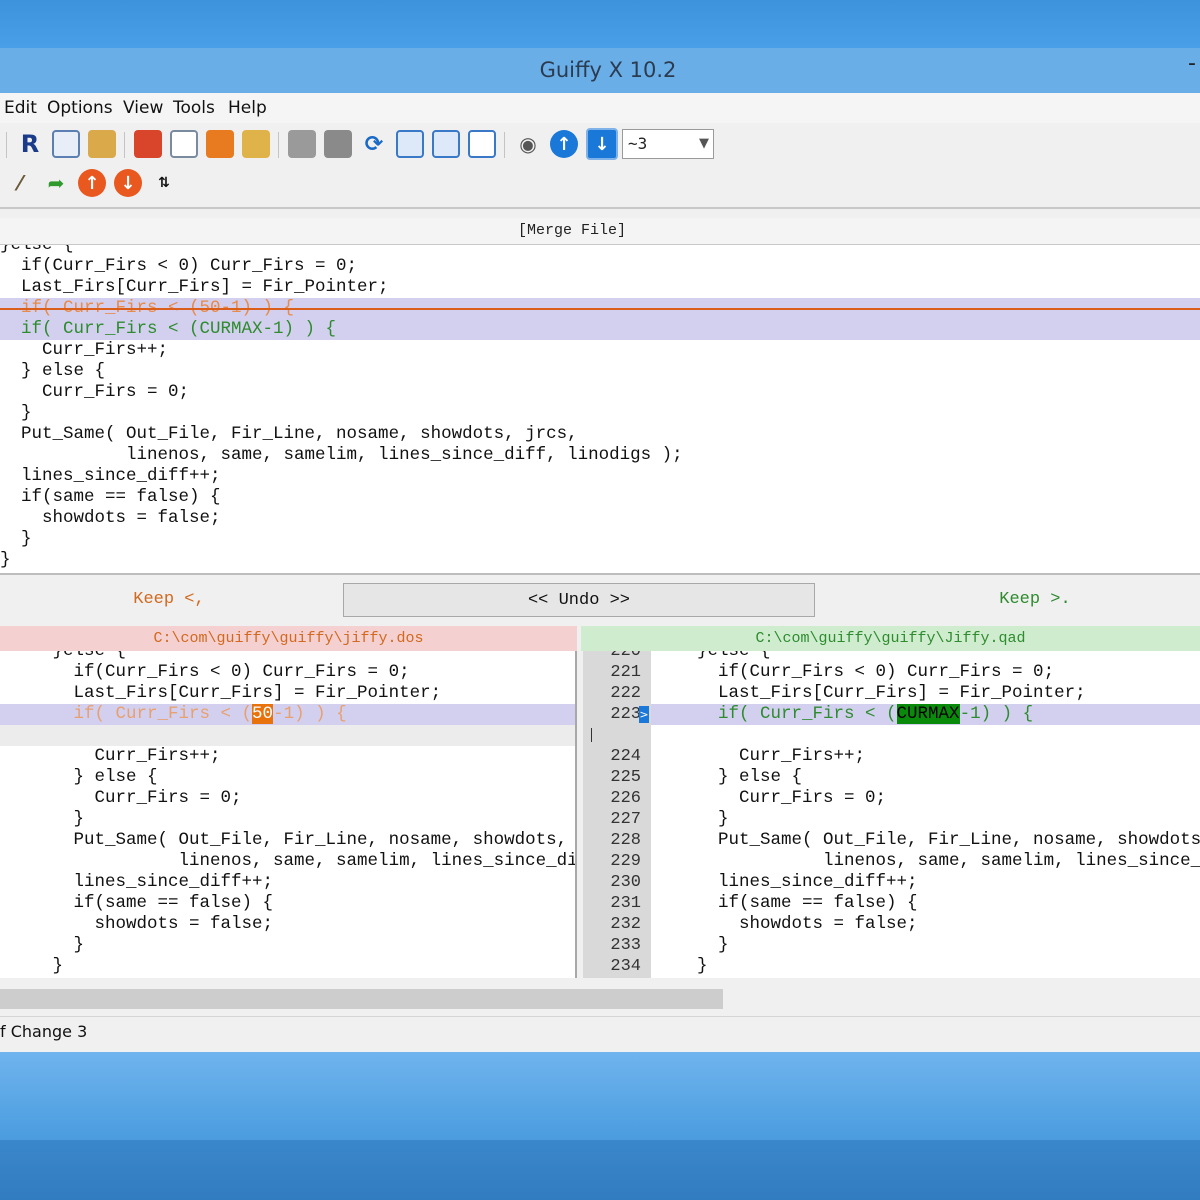 The height and width of the screenshot is (1200, 1200). Describe the element at coordinates (220, 144) in the screenshot. I see `folder-open-icon` at that location.